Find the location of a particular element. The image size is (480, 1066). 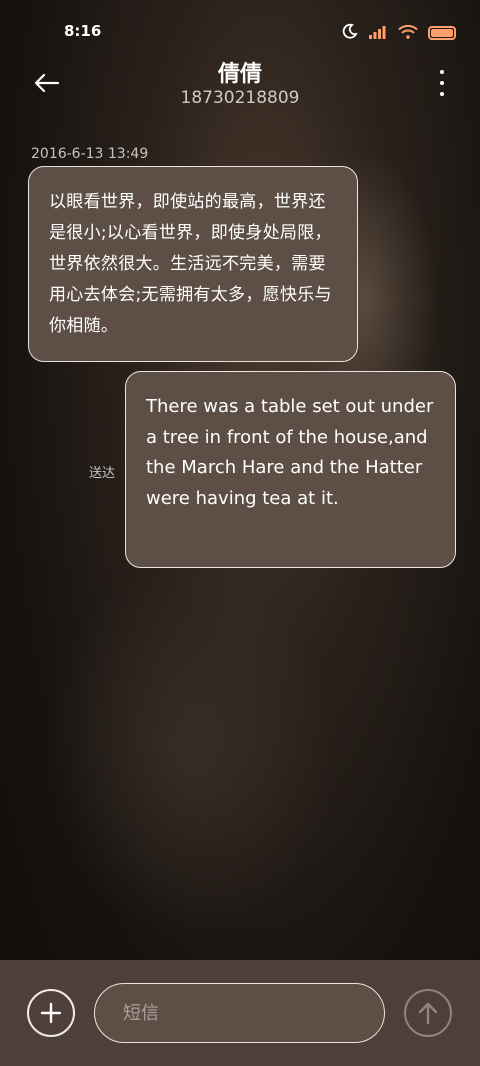

contact-phone-number: 18730218809 is located at coordinates (240, 98).